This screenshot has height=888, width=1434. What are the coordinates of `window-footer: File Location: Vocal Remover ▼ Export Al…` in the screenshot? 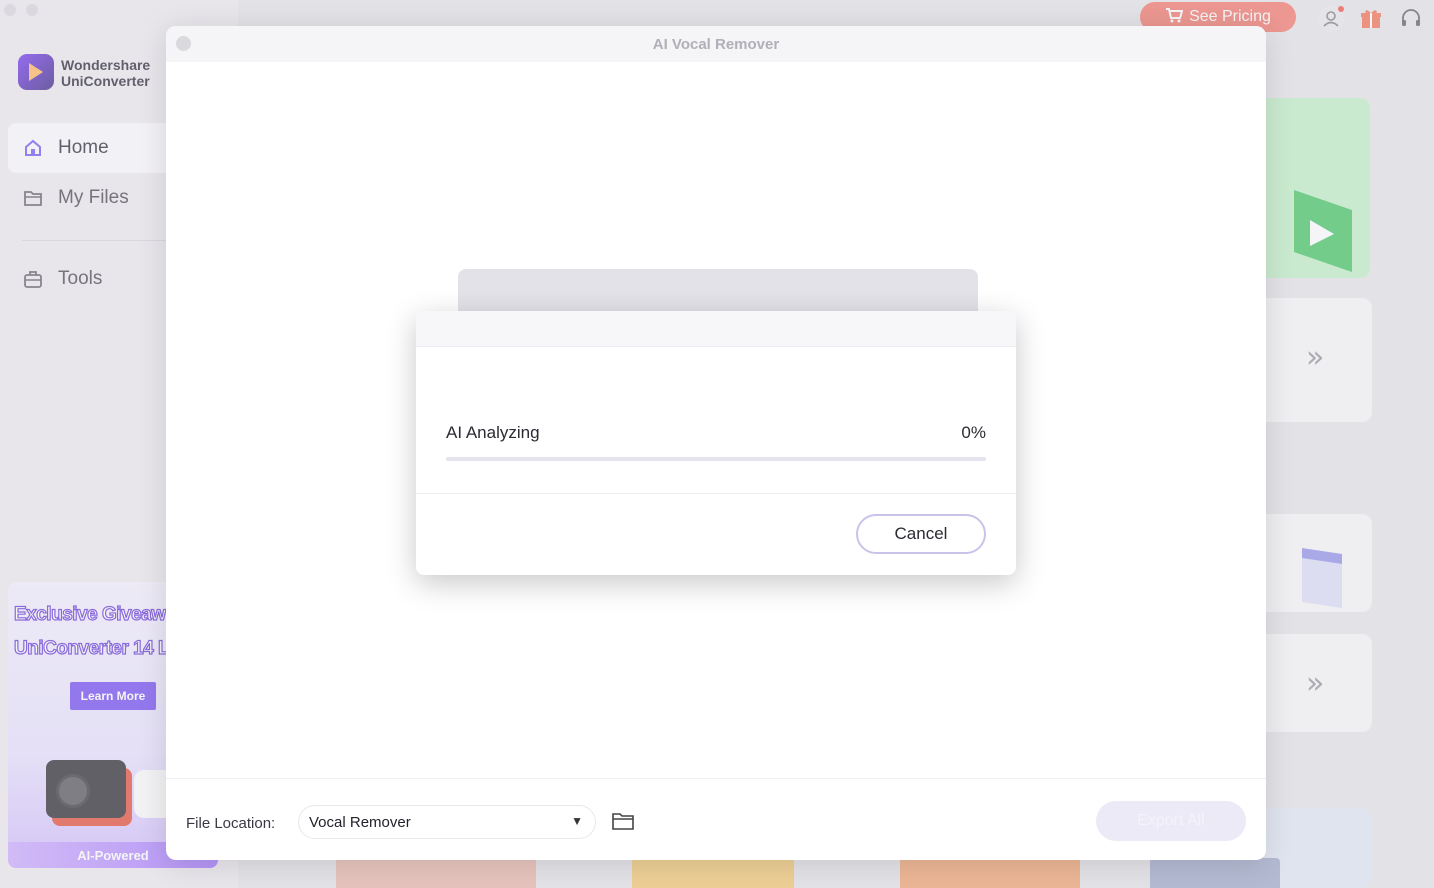 It's located at (716, 819).